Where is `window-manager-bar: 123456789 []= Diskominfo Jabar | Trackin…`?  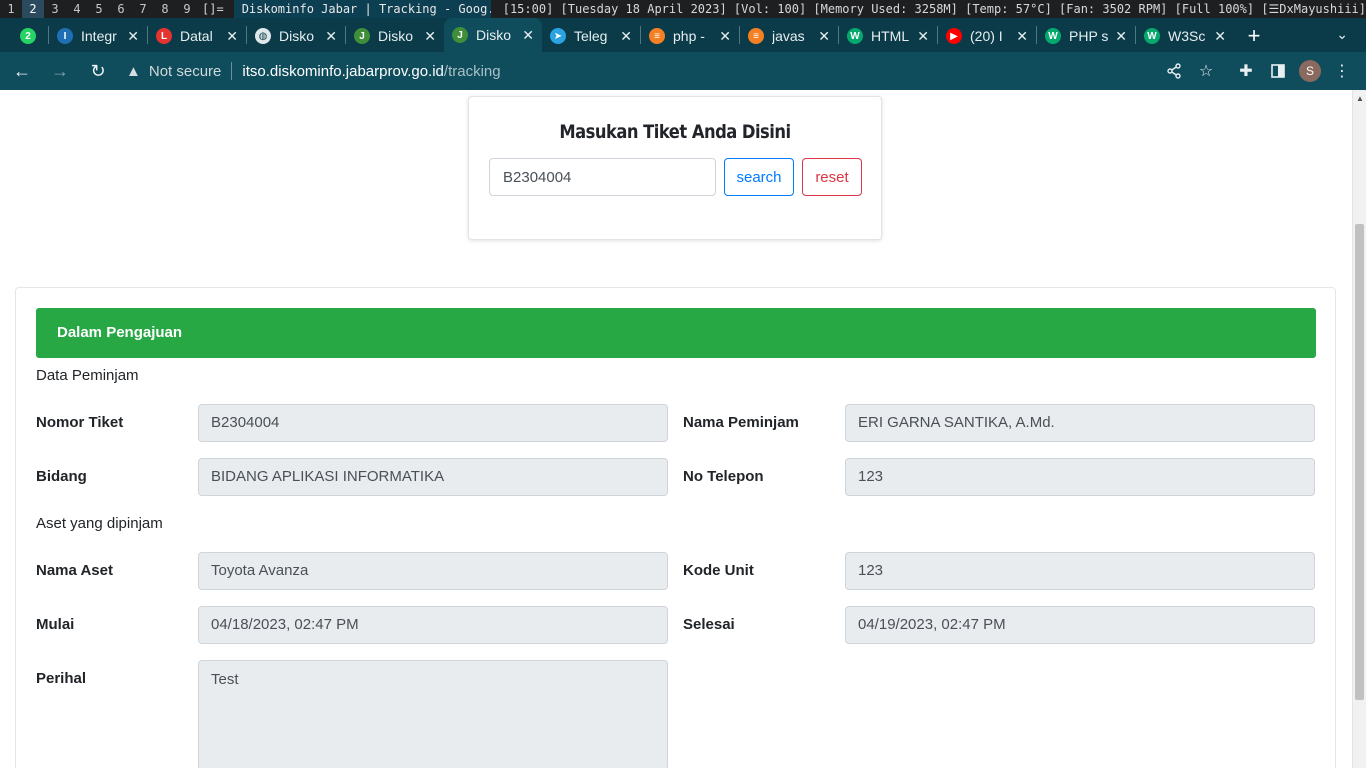
window-manager-bar: 123456789 []= Diskominfo Jabar | Trackin… is located at coordinates (683, 9).